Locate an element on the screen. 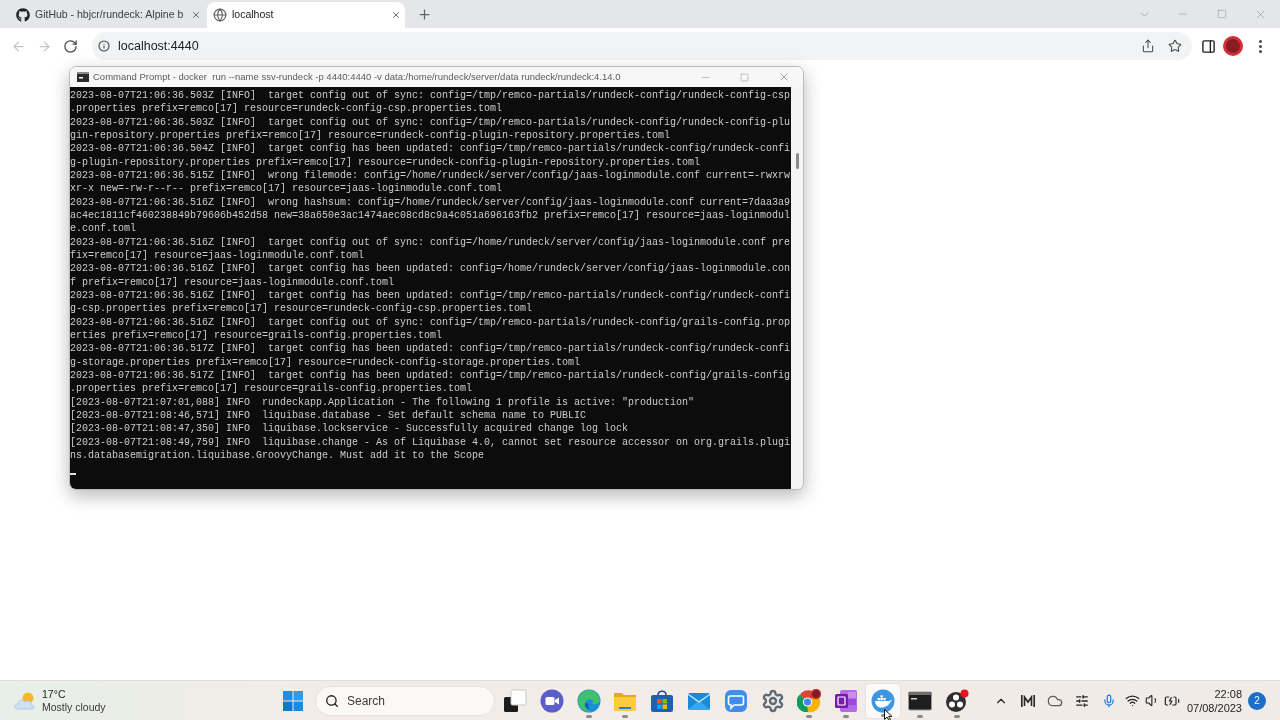 This screenshot has height=720, width=1280. notebook-icon is located at coordinates (846, 700).